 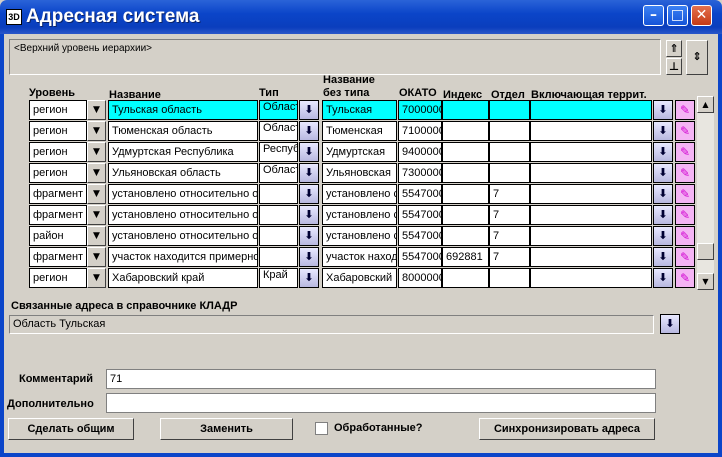 I want to click on index-cell: 692881, so click(x=465, y=257).